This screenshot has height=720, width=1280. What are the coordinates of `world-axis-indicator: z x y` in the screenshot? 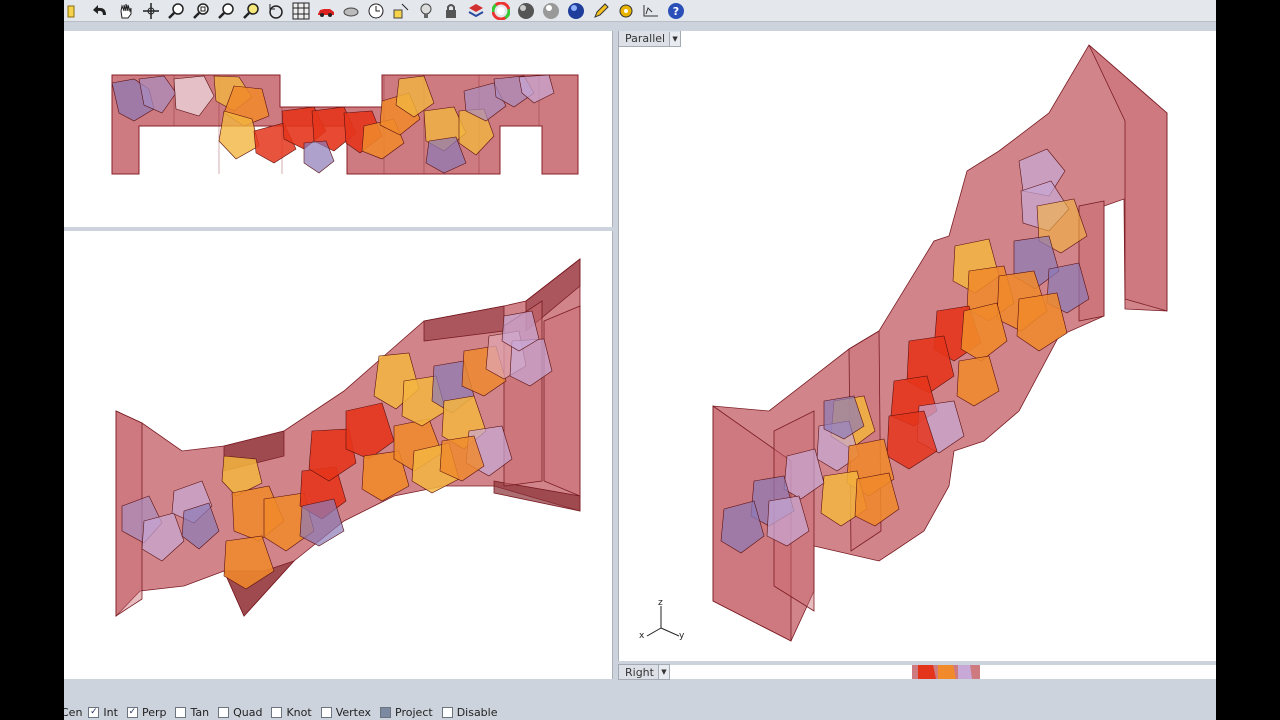 It's located at (659, 623).